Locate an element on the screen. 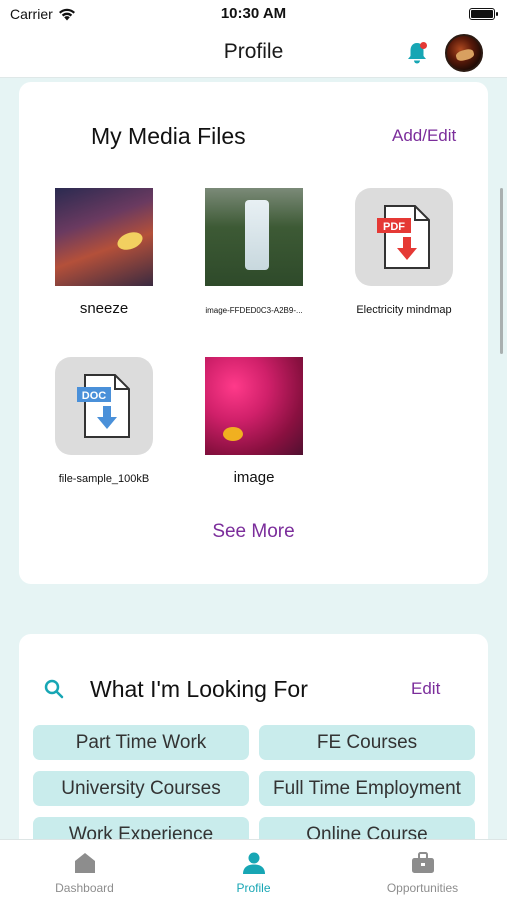 The image size is (507, 900). tab-bar: Dashboard Profile Opportunities is located at coordinates (253, 869).